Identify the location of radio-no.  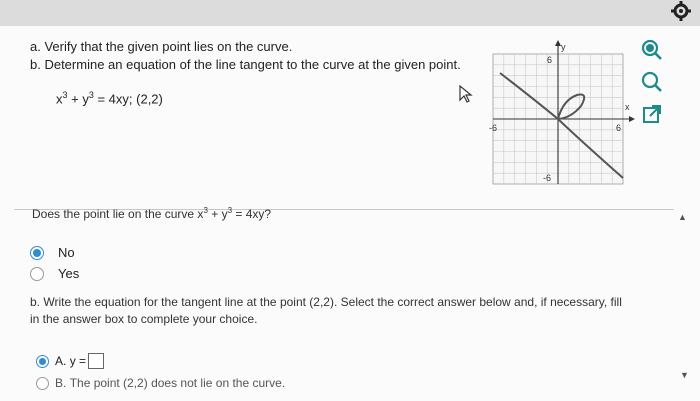
(37, 252).